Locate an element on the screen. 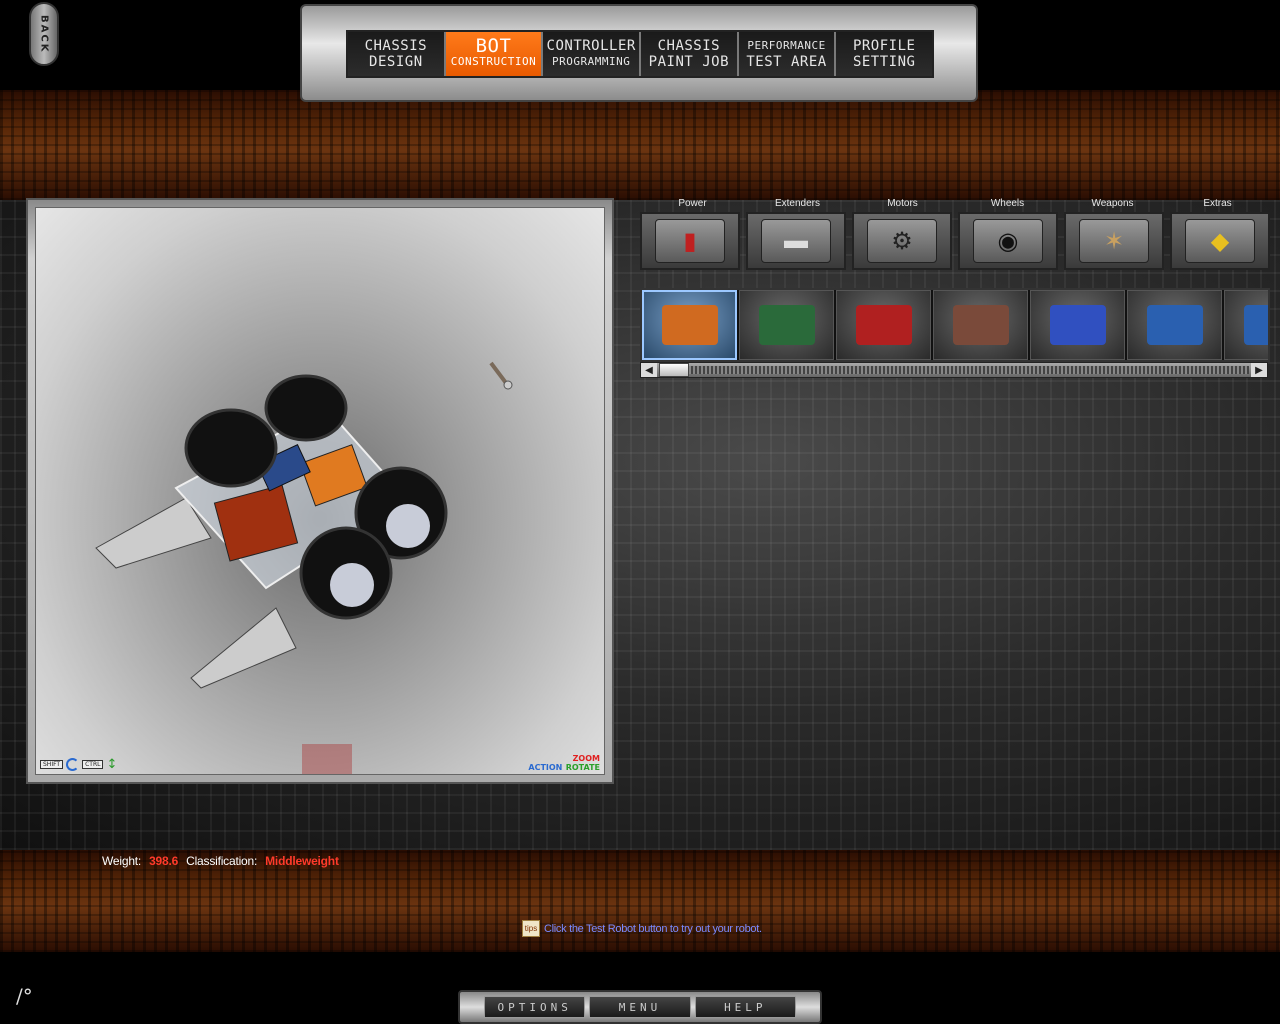  scroll-track is located at coordinates (954, 370).